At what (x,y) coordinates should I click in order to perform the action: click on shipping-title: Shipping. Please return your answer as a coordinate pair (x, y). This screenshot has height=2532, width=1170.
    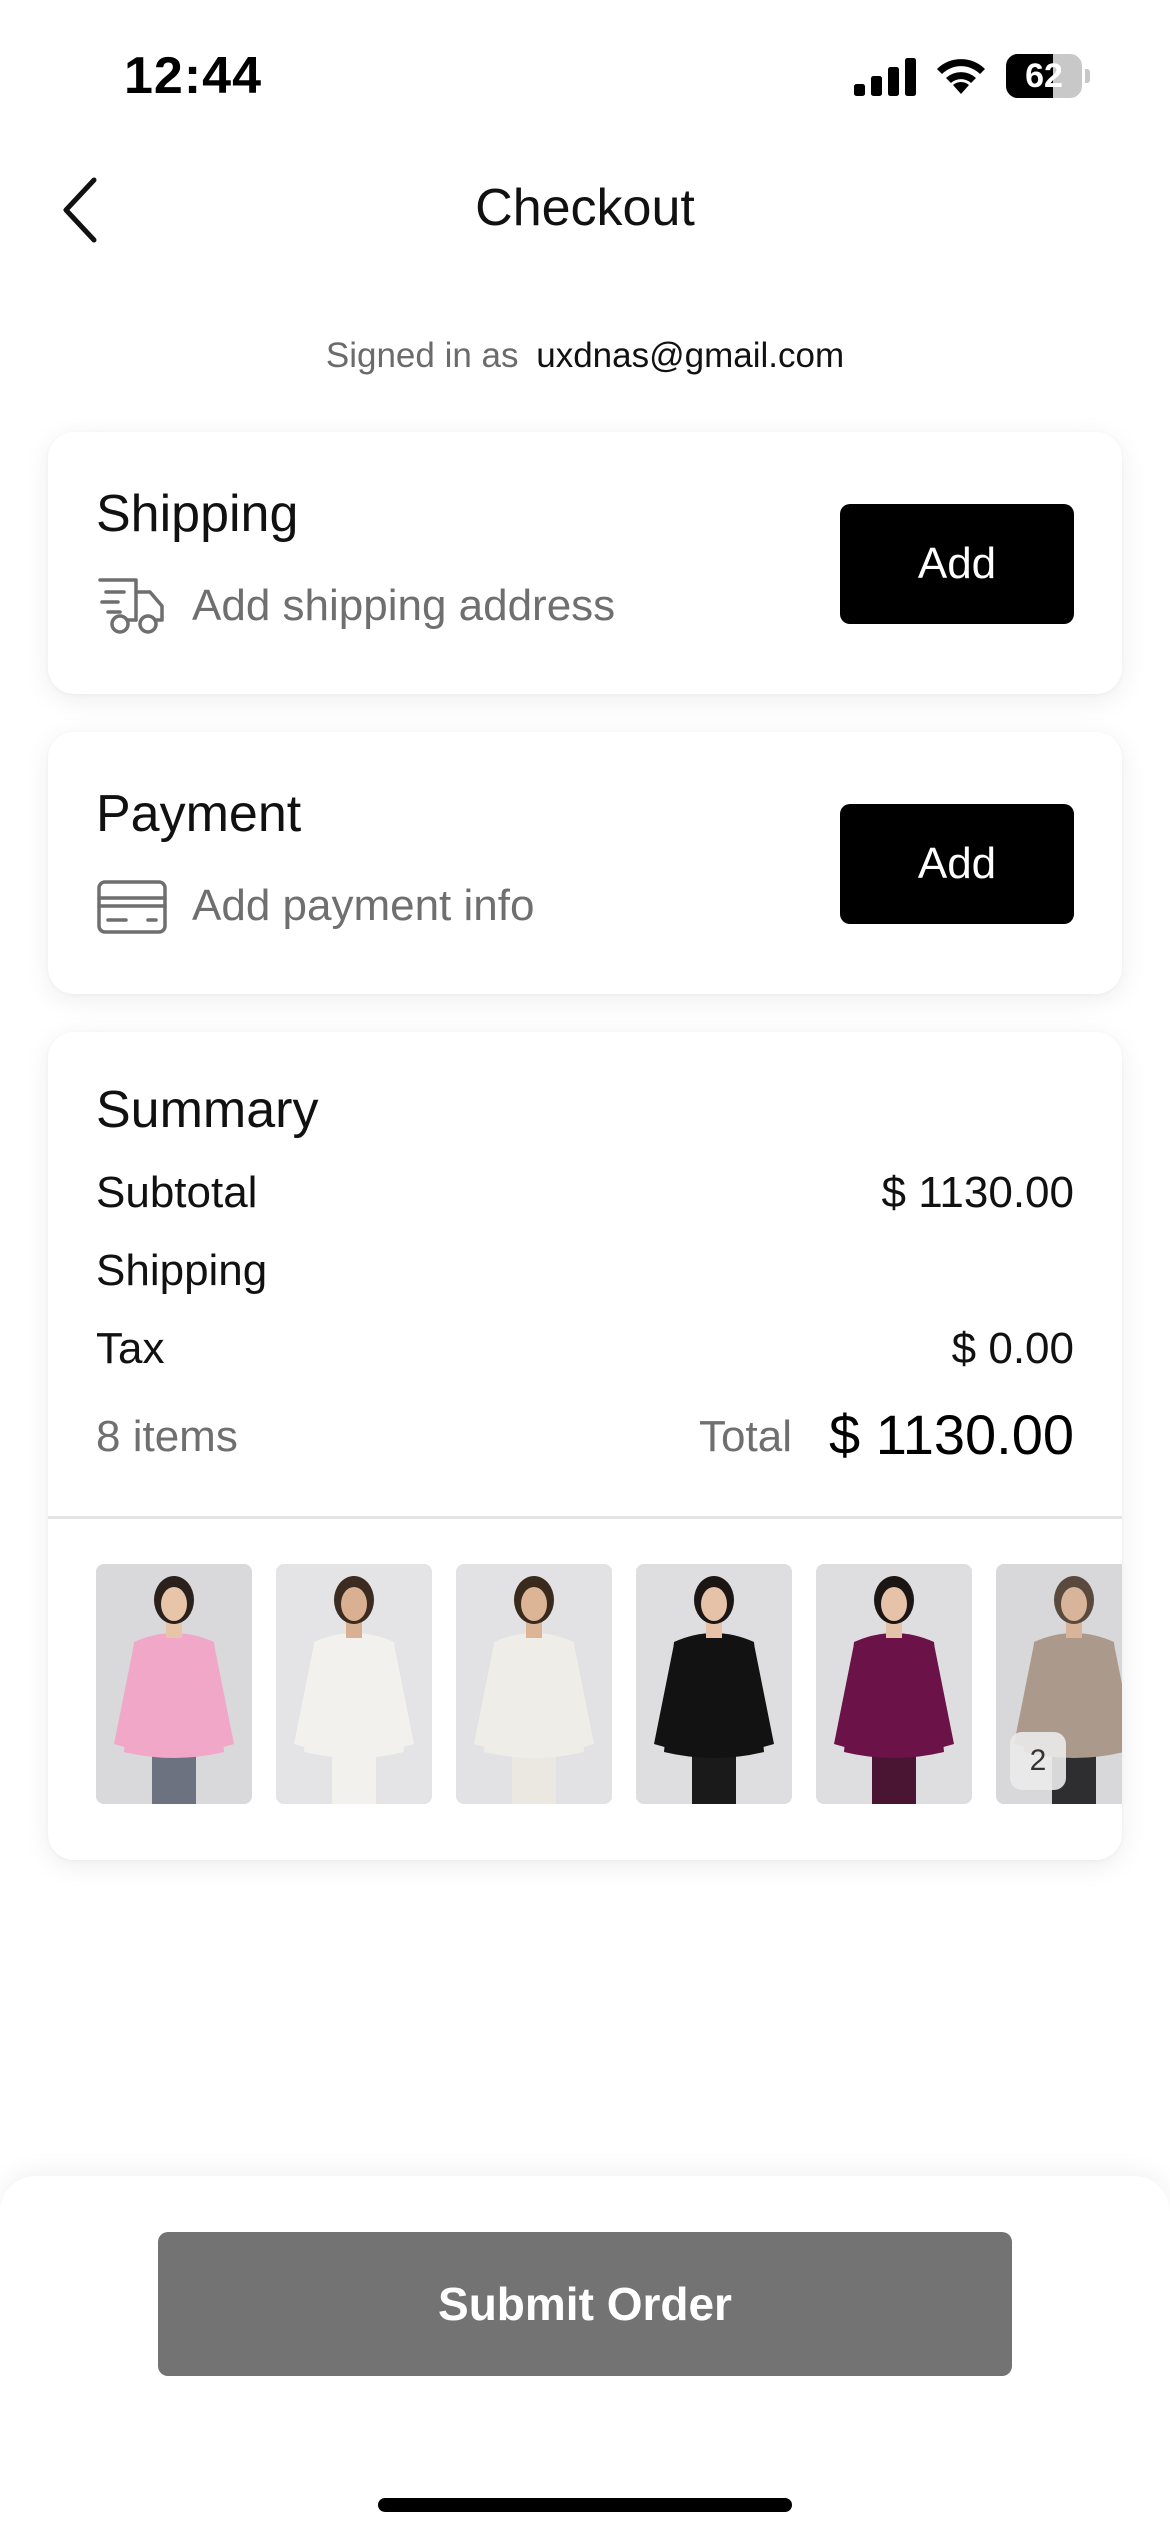
    Looking at the image, I should click on (197, 514).